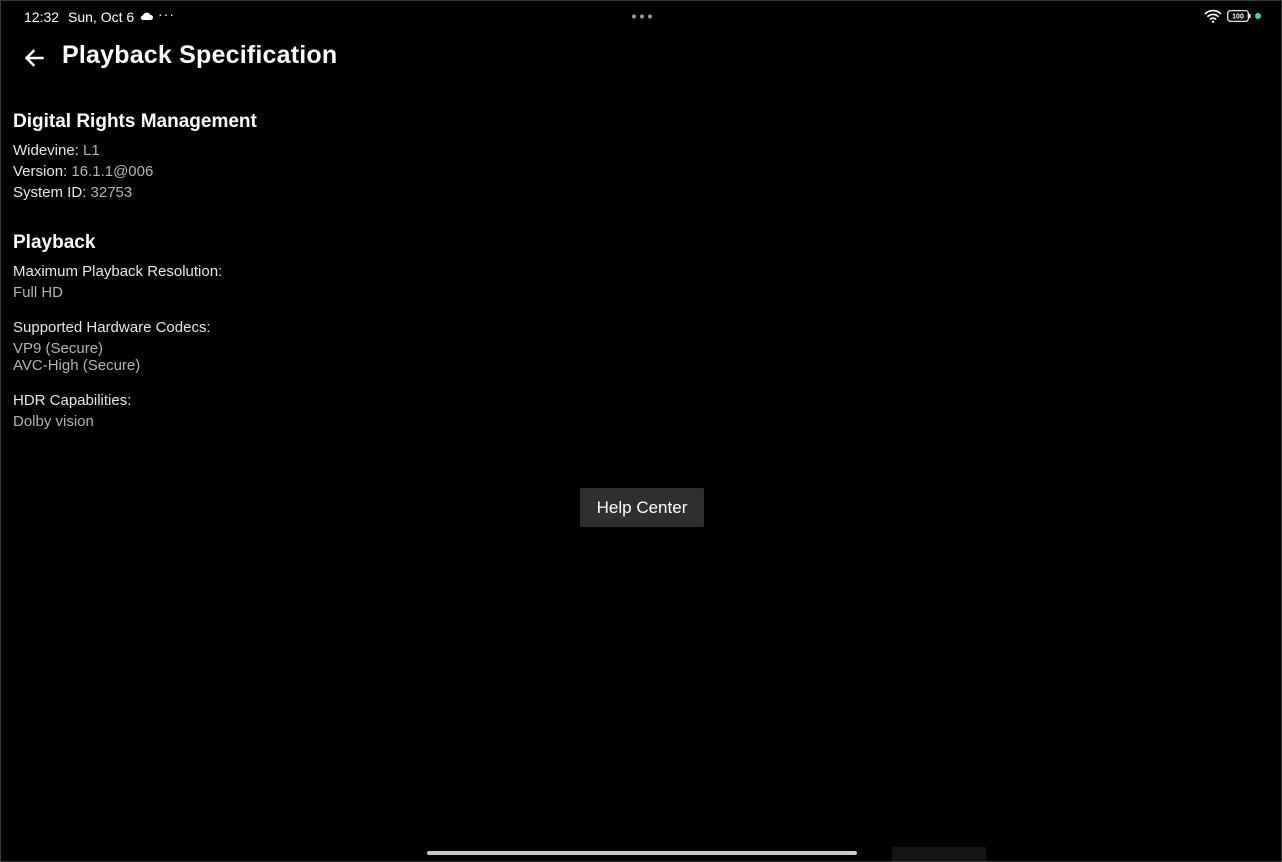  I want to click on codec-item: AVC-High (Secure), so click(77, 365).